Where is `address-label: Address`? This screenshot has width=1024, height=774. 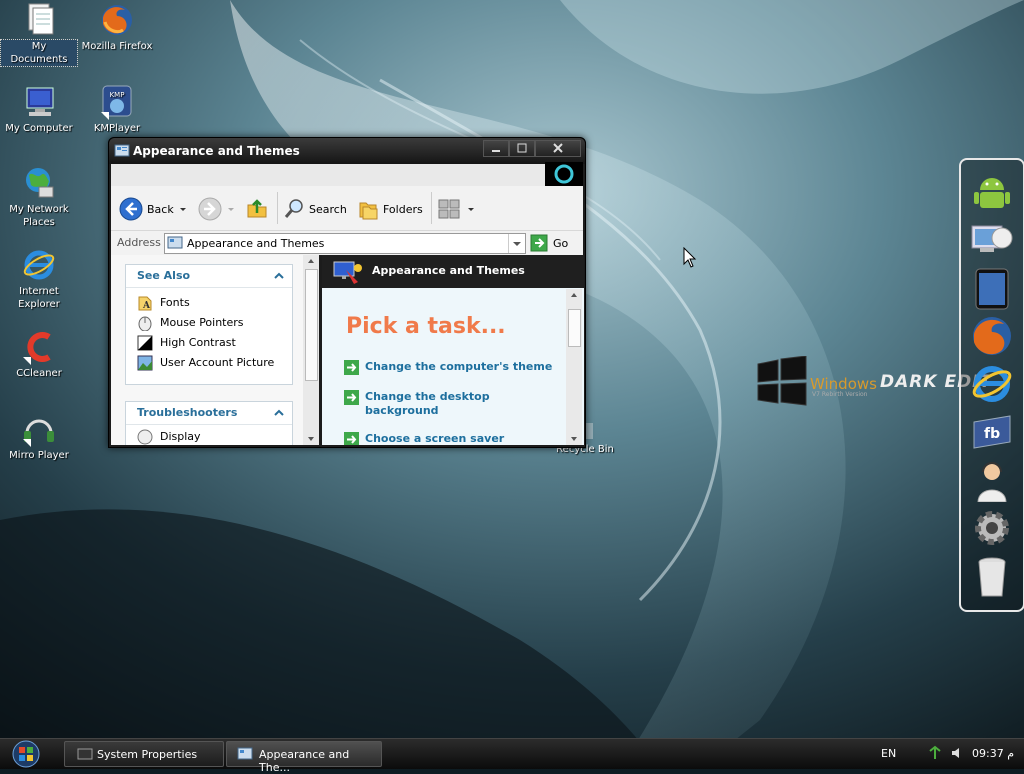
address-label: Address is located at coordinates (139, 242).